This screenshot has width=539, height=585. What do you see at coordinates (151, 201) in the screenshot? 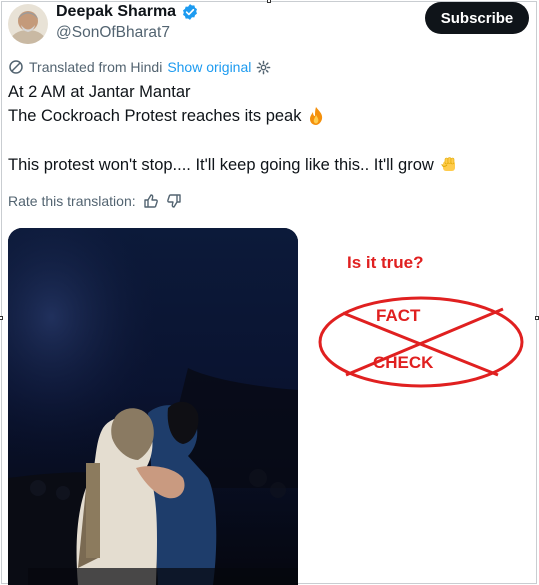
I see `thumbs-up-icon` at bounding box center [151, 201].